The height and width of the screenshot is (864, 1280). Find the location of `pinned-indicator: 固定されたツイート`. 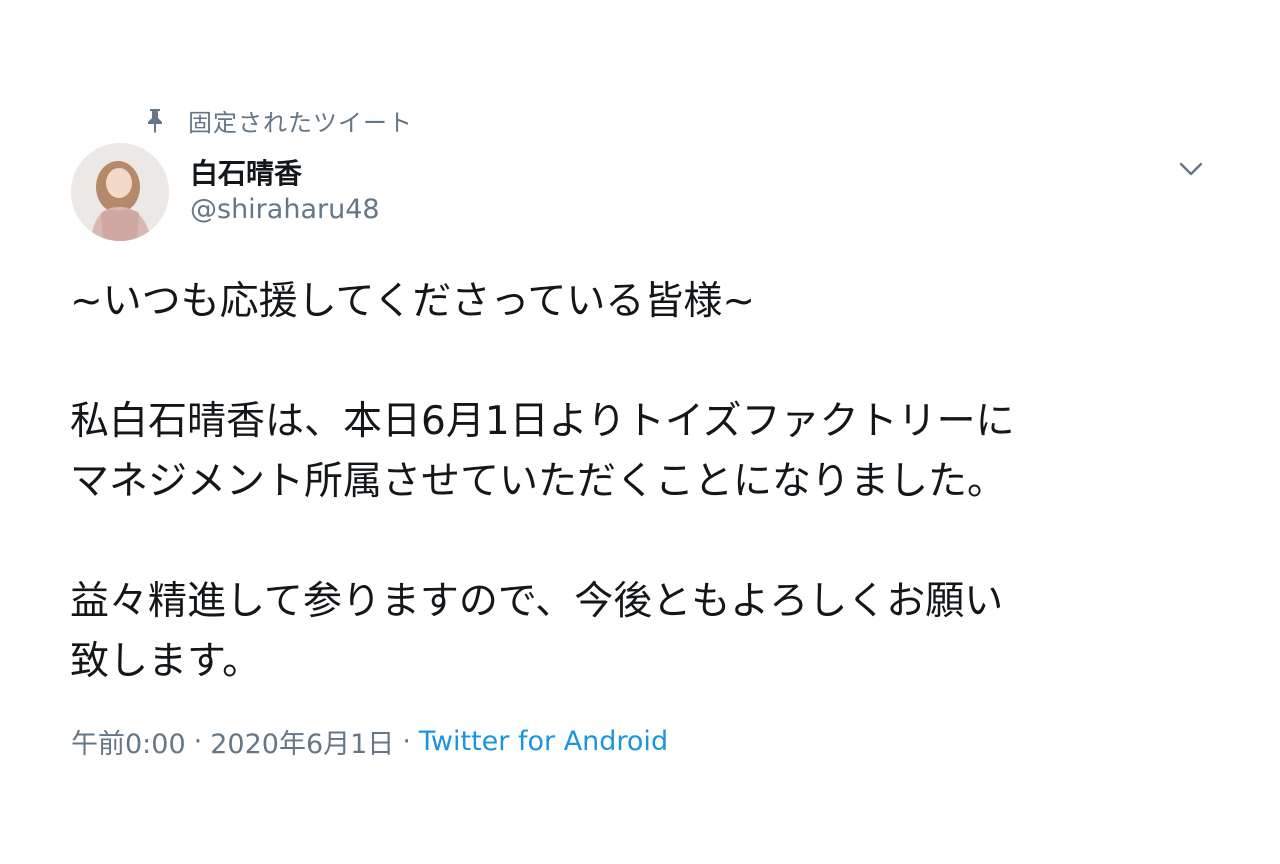

pinned-indicator: 固定されたツイート is located at coordinates (276, 120).